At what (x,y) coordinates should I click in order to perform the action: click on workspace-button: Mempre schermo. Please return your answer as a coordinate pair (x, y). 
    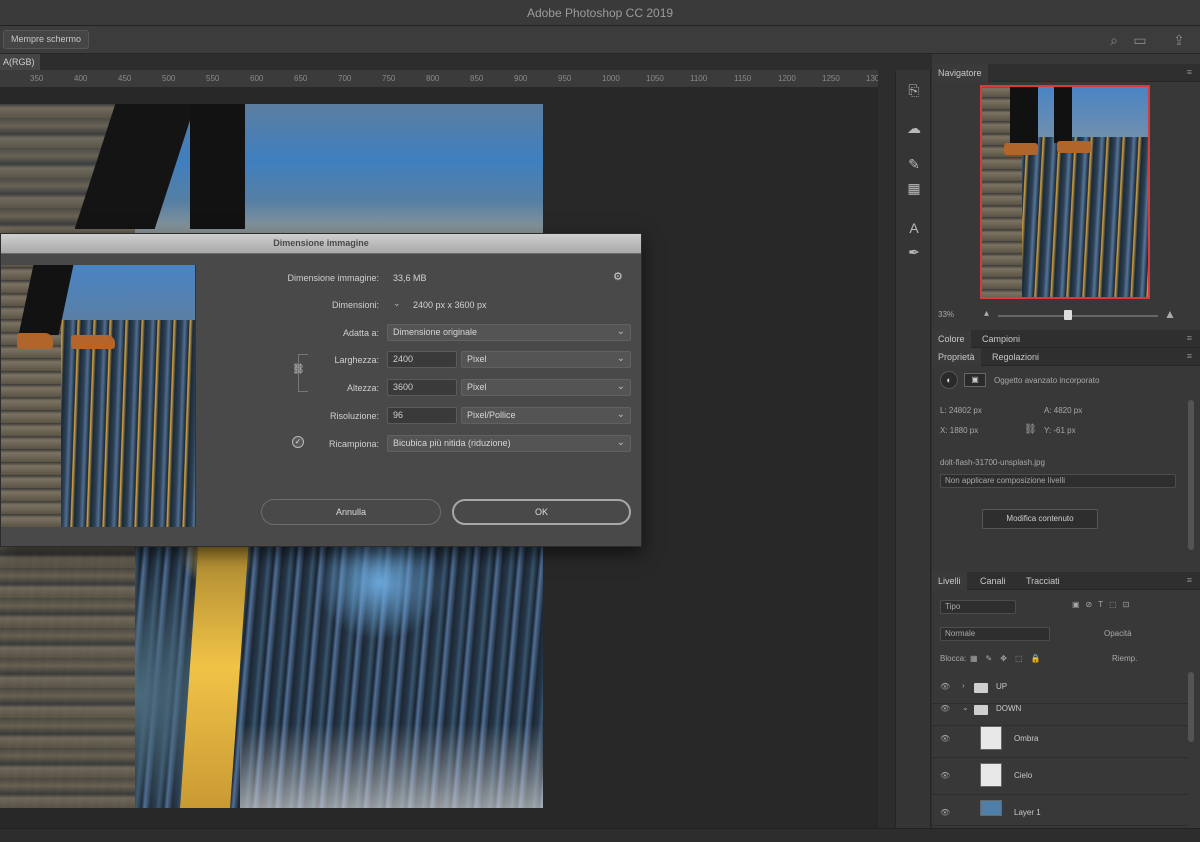
    Looking at the image, I should click on (46, 39).